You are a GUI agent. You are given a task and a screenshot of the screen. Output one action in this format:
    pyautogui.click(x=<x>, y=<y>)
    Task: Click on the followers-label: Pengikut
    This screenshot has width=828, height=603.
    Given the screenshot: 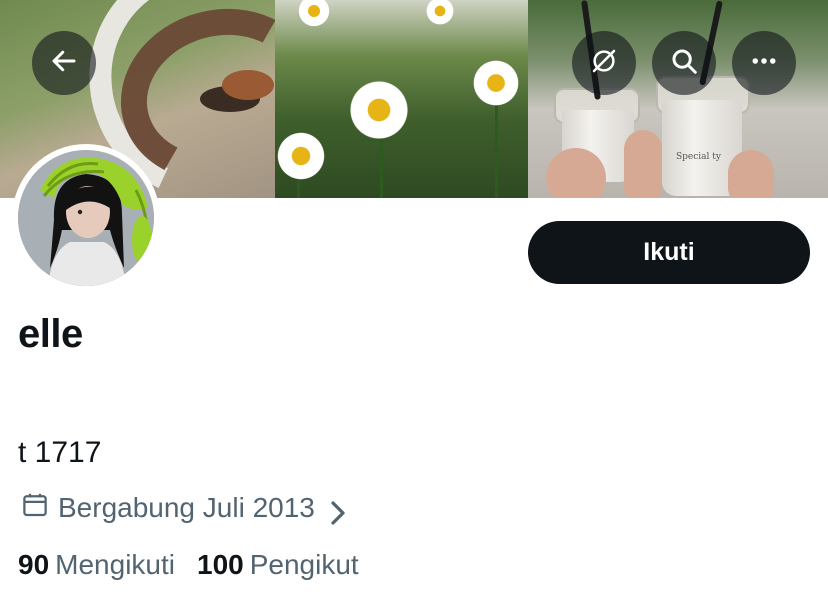 What is the action you would take?
    pyautogui.click(x=304, y=564)
    